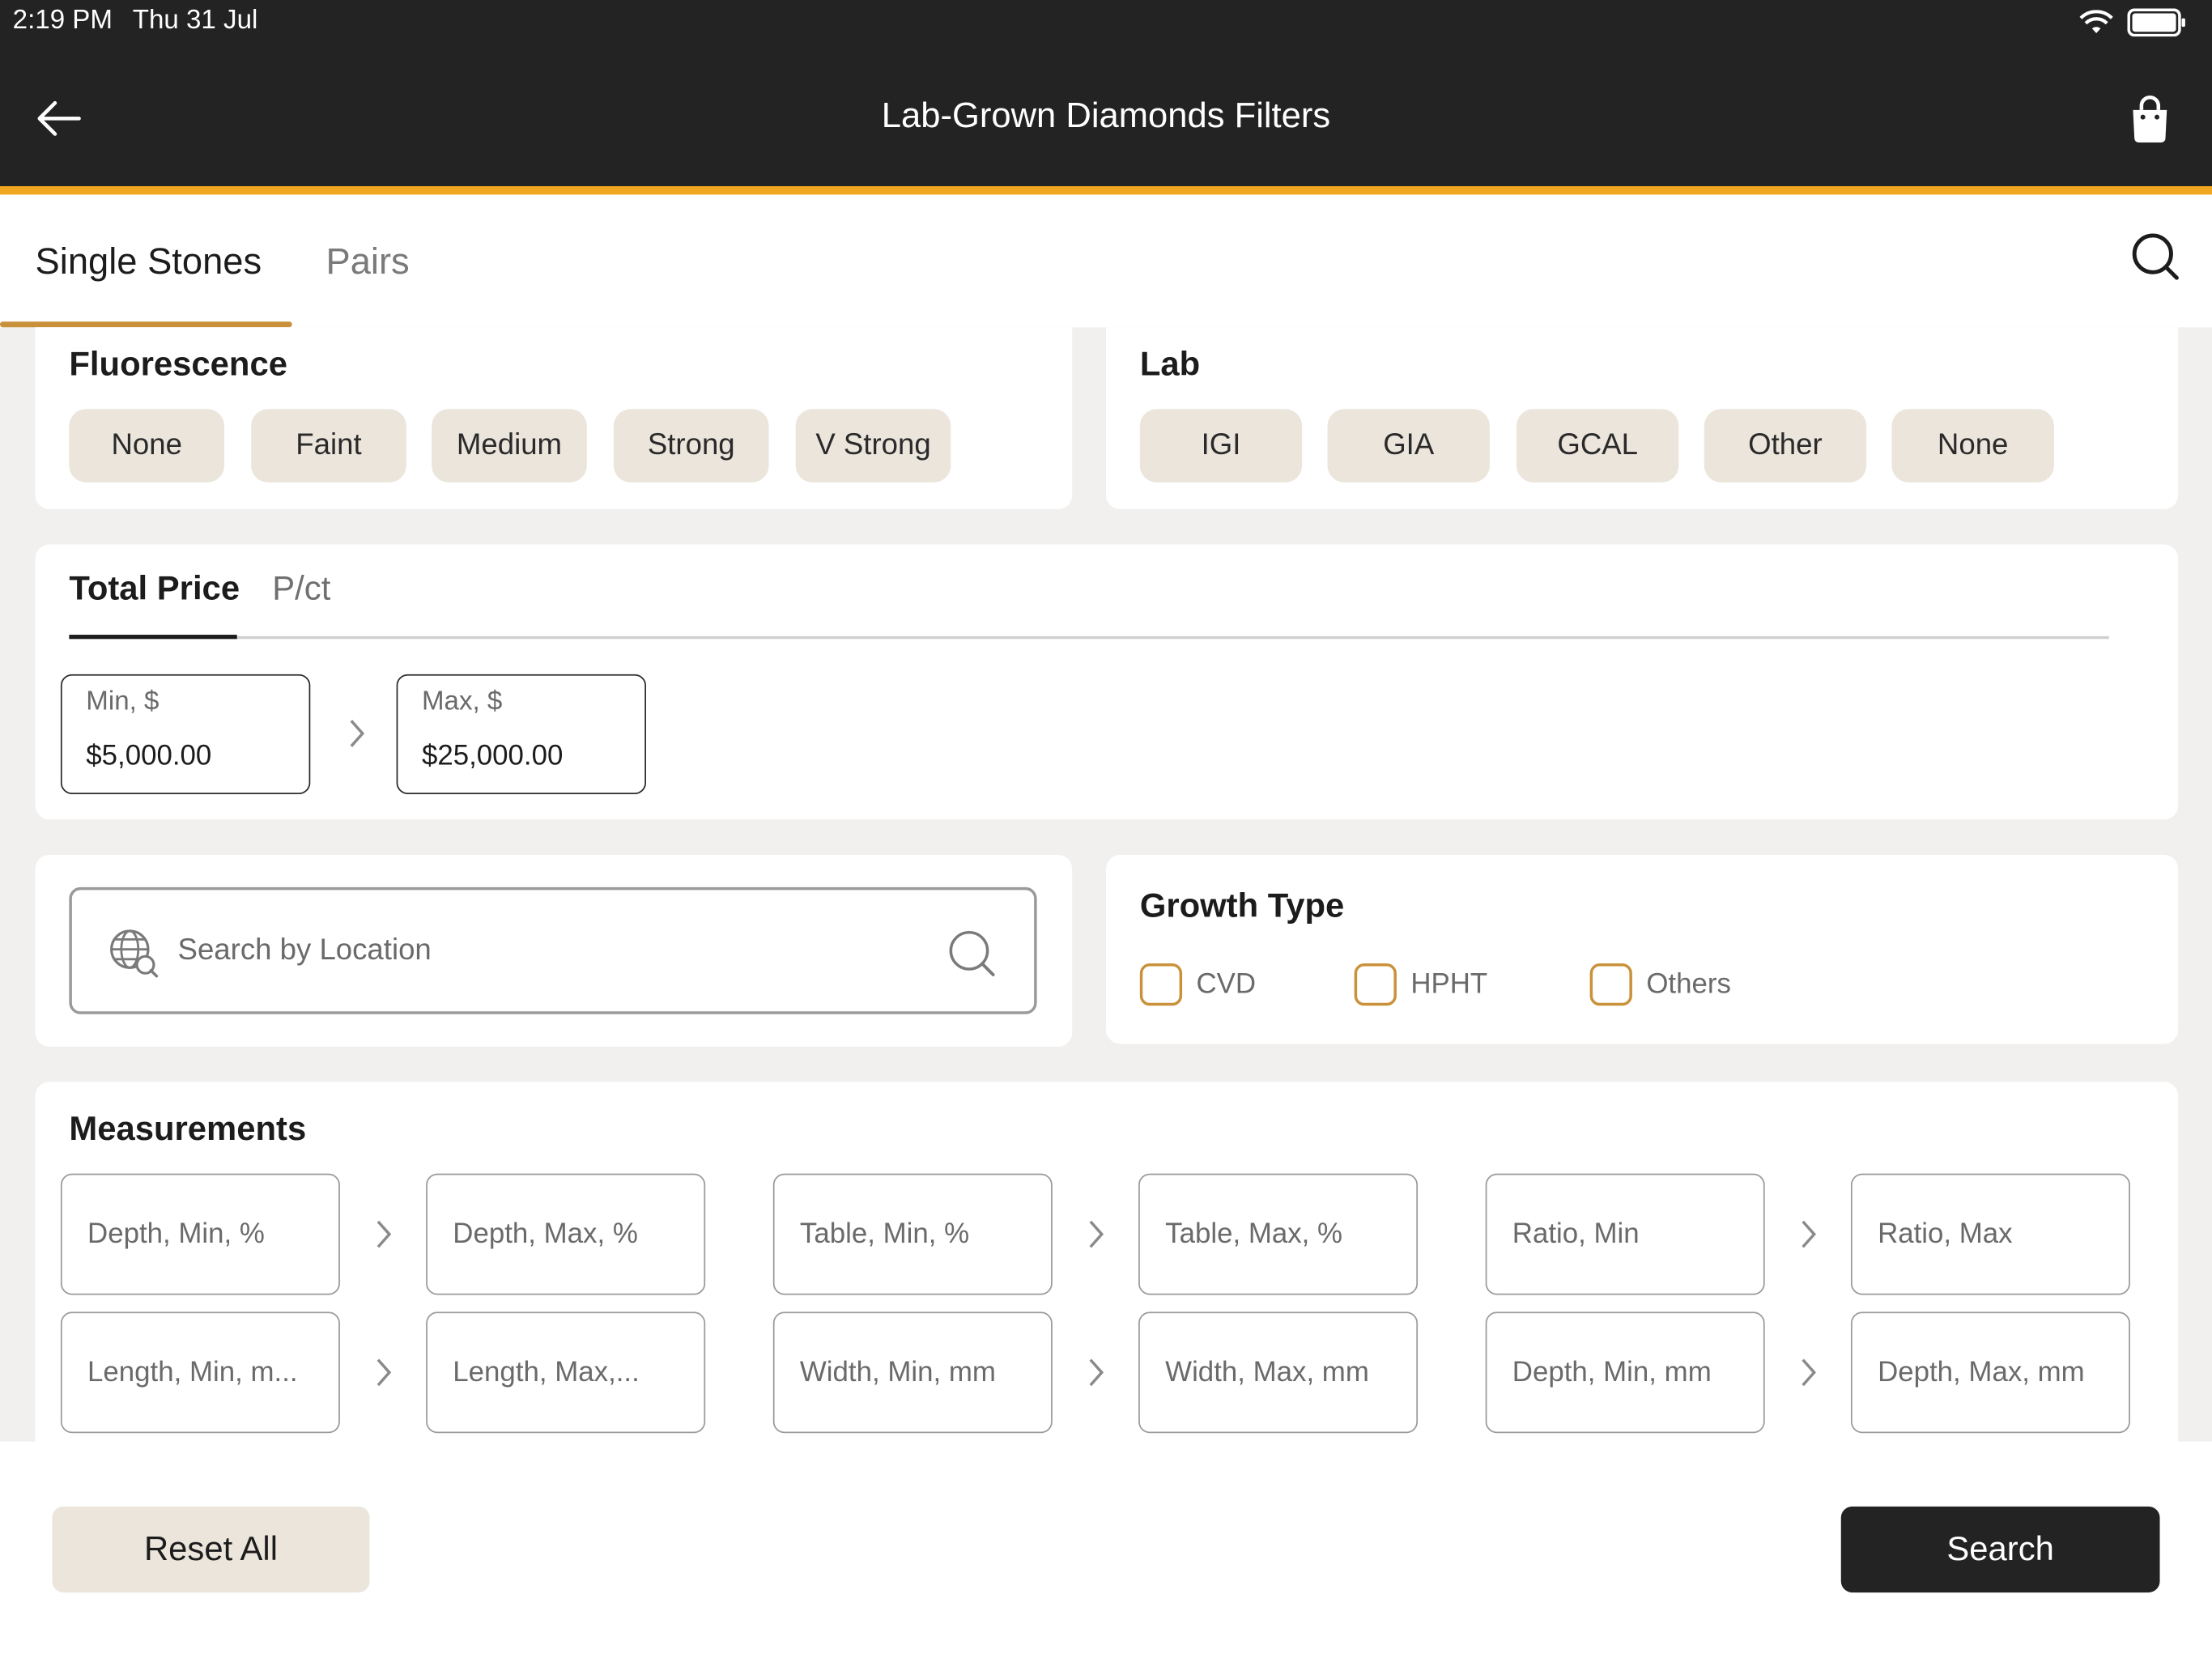  Describe the element at coordinates (1242, 905) in the screenshot. I see `growth-type-title: Growth Type` at that location.